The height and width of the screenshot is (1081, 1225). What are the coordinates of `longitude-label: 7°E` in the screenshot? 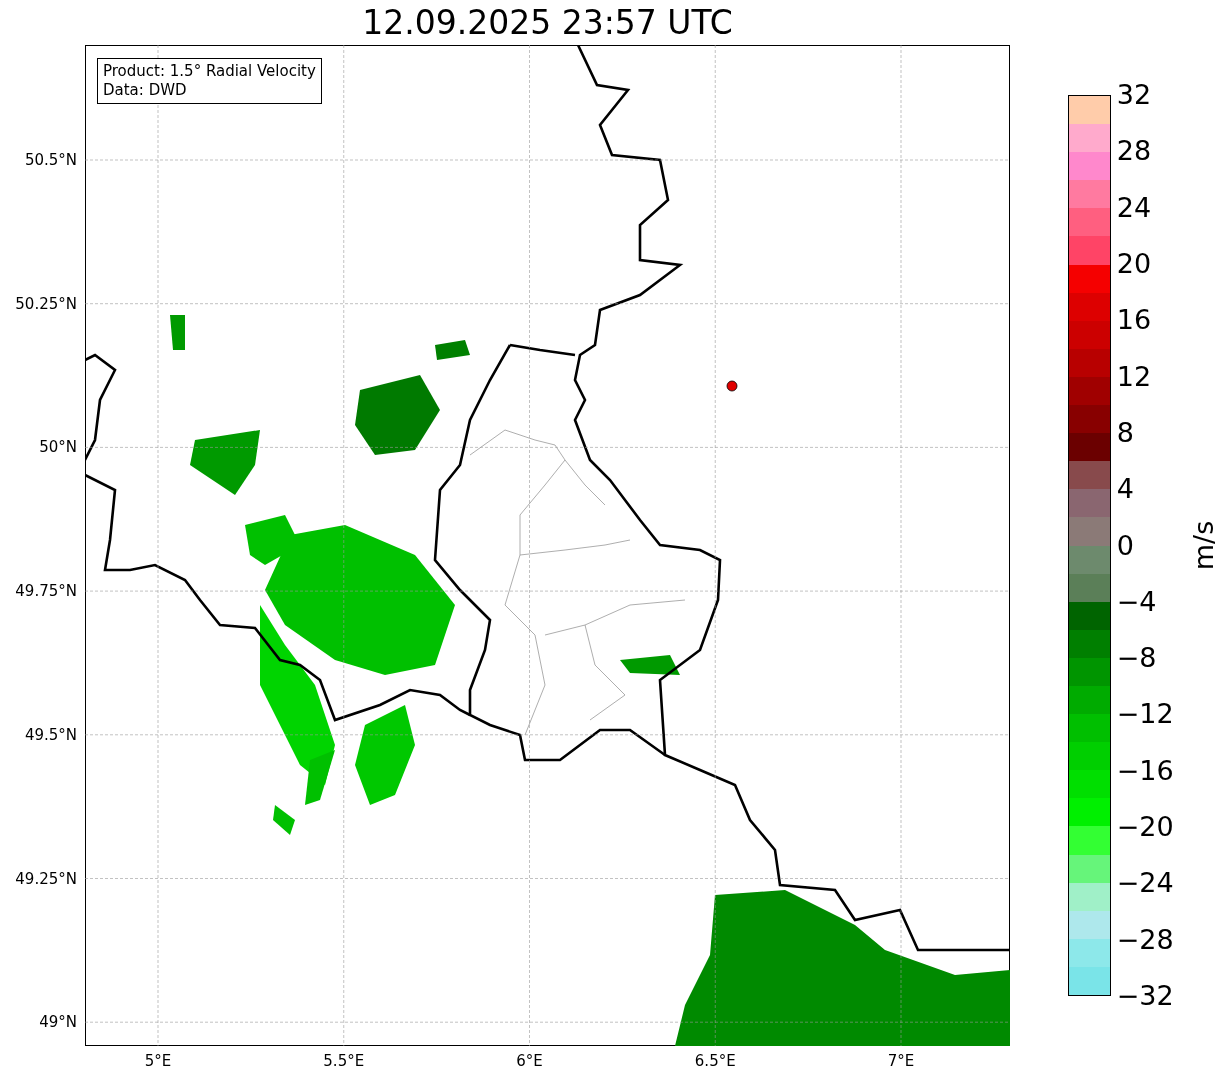 It's located at (901, 1061).